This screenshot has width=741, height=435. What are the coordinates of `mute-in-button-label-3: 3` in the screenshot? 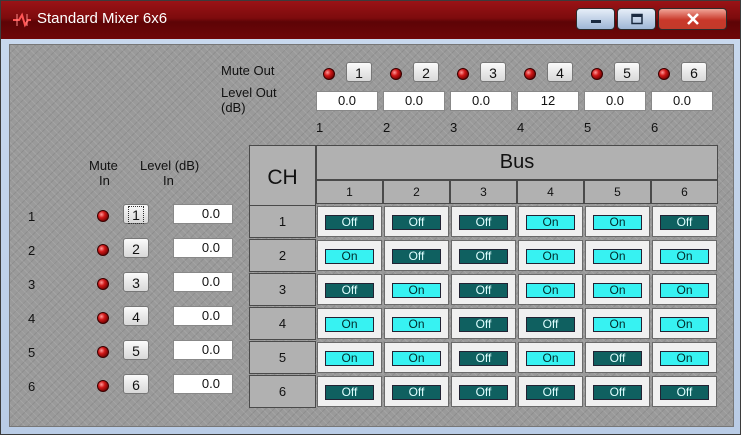 It's located at (136, 283).